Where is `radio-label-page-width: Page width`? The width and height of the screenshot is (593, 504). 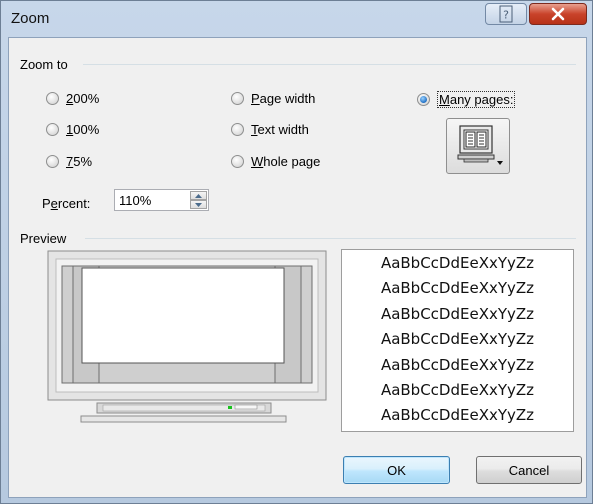 radio-label-page-width: Page width is located at coordinates (283, 98).